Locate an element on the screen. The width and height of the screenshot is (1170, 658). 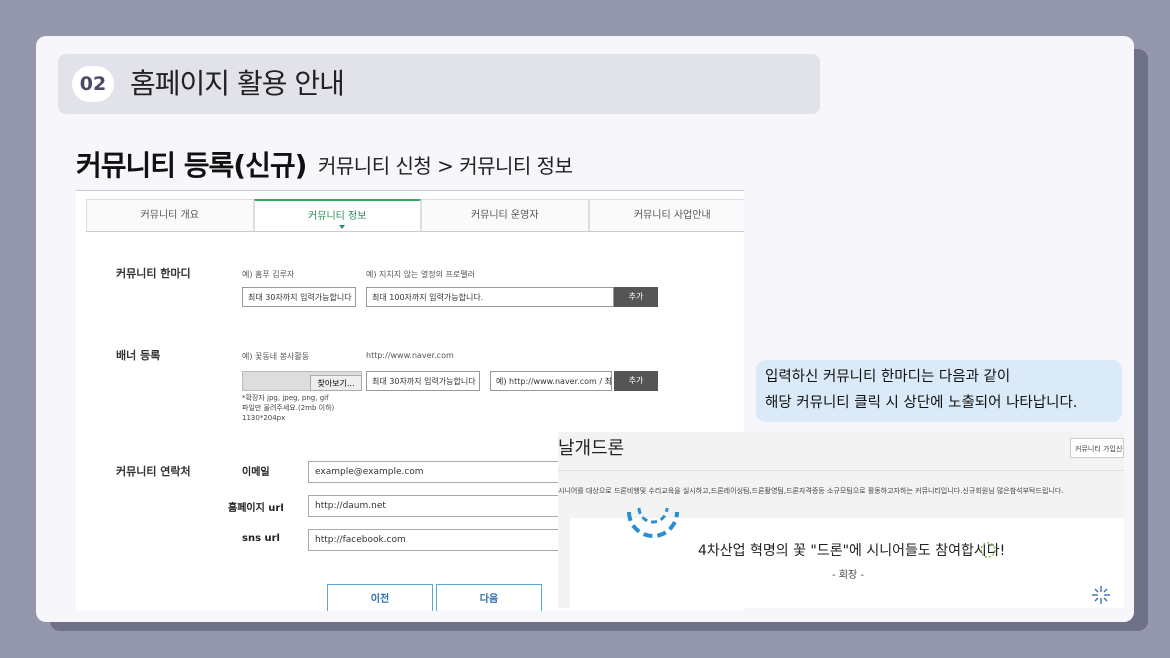
email-label: 이메일 is located at coordinates (256, 472).